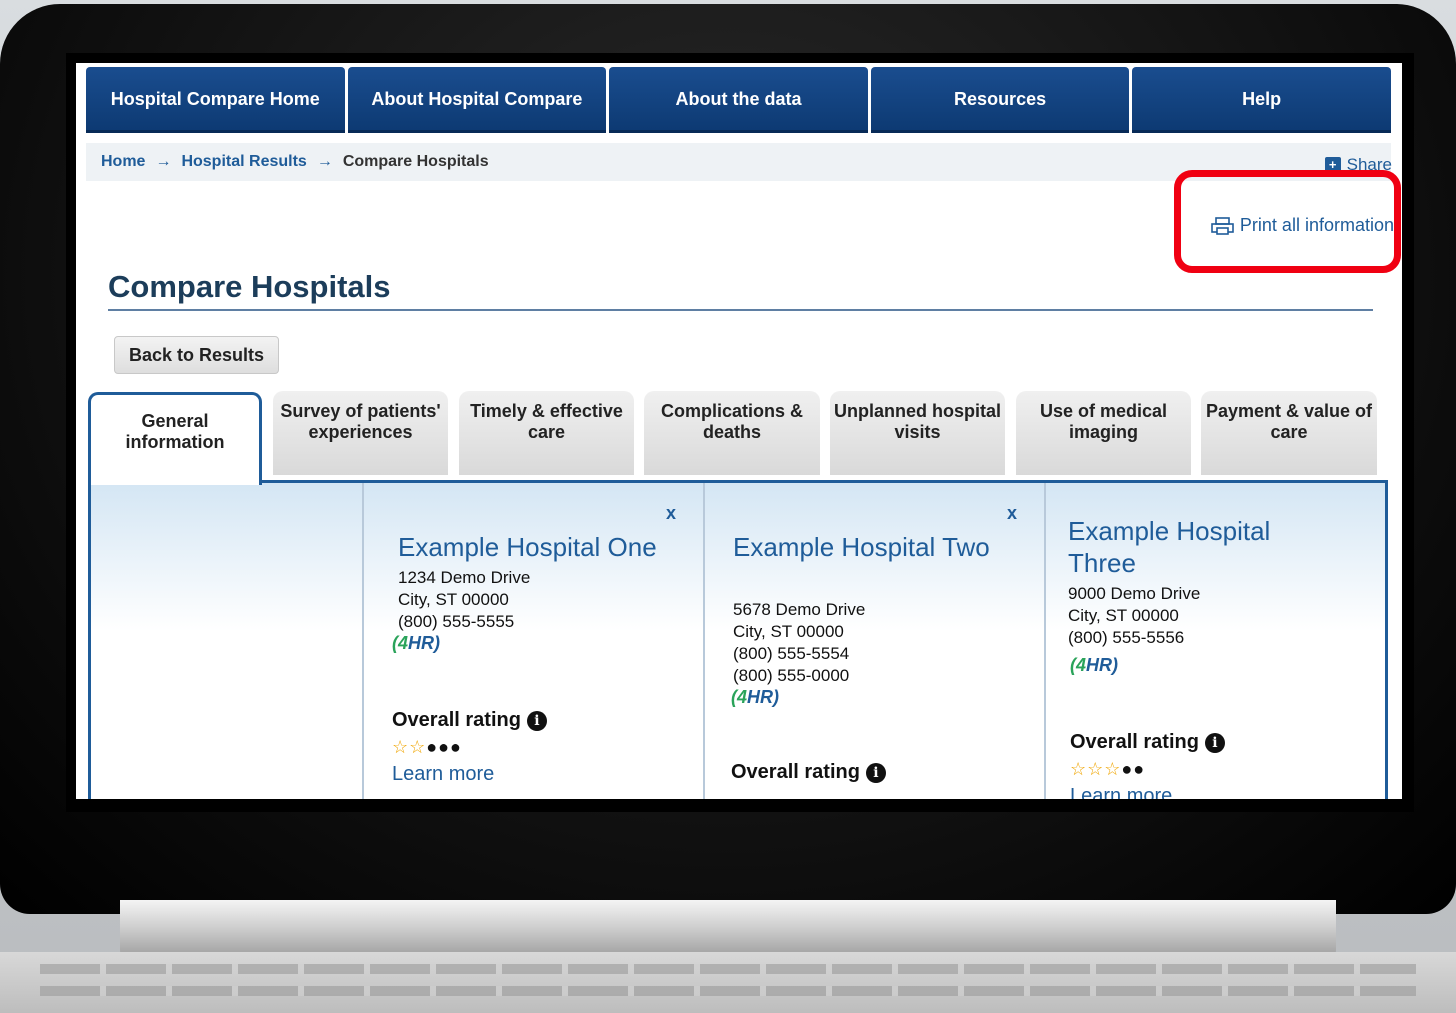 The height and width of the screenshot is (1013, 1456). Describe the element at coordinates (546, 433) in the screenshot. I see `tab-timely-effective-care: Timely & effective care` at that location.